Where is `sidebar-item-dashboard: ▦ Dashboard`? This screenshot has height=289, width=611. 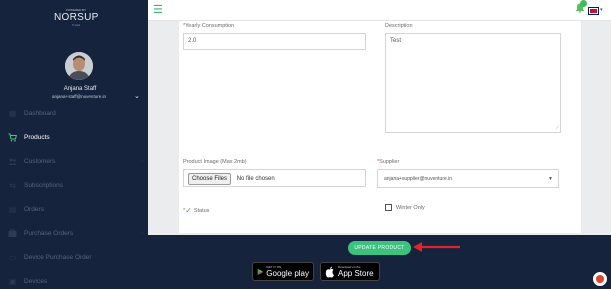 sidebar-item-dashboard: ▦ Dashboard is located at coordinates (74, 113).